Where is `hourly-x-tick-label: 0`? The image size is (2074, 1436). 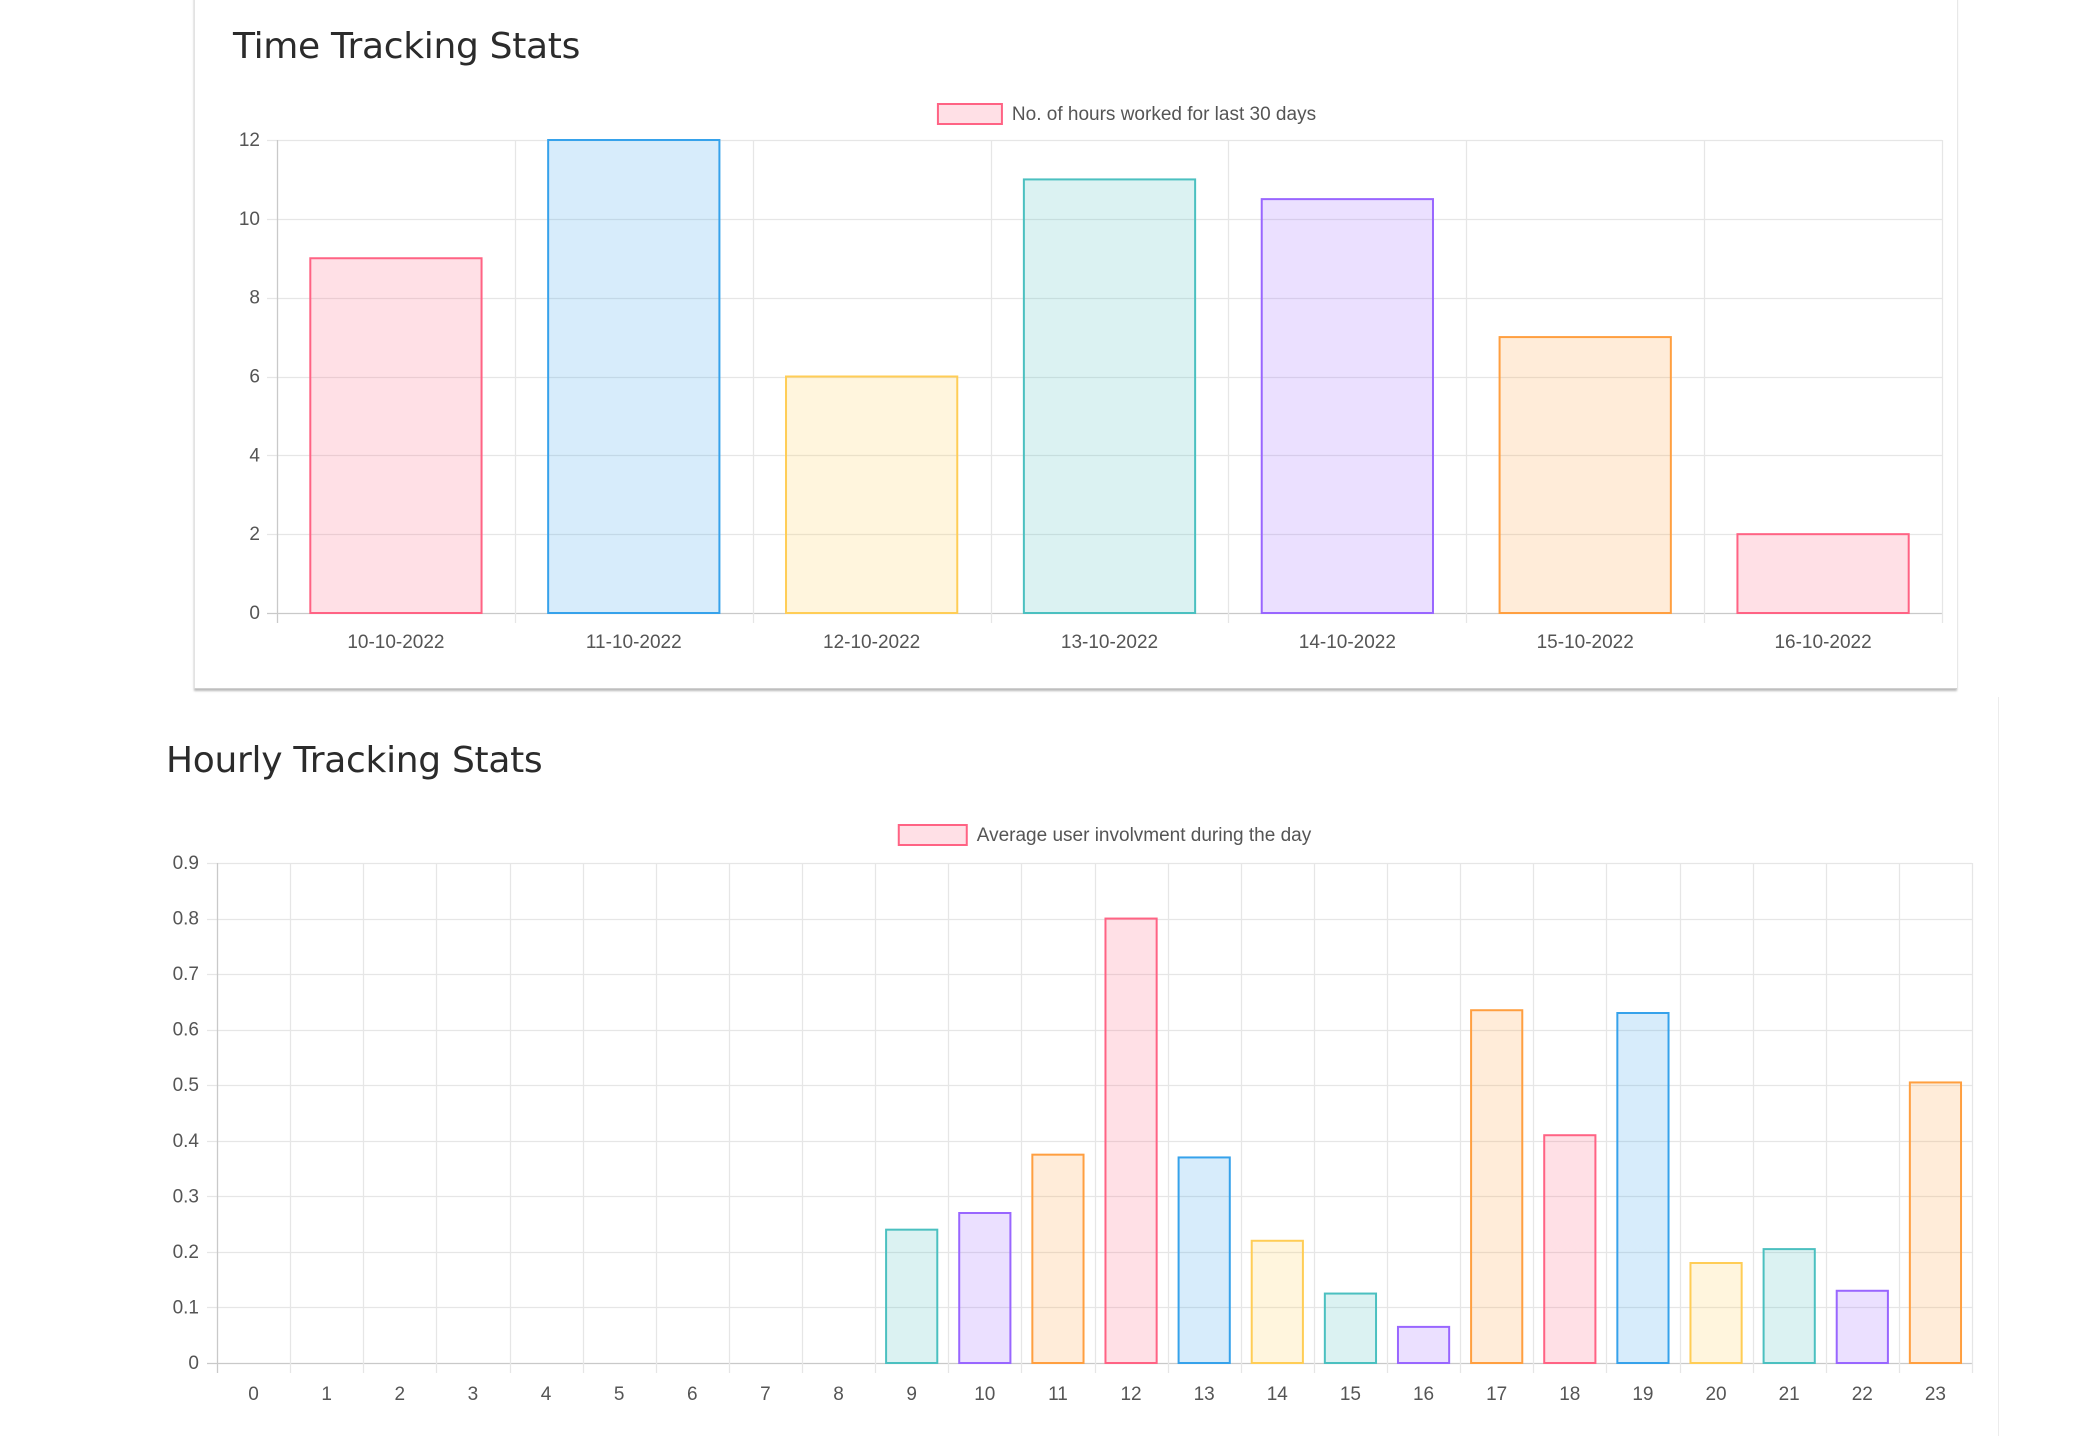 hourly-x-tick-label: 0 is located at coordinates (253, 1394).